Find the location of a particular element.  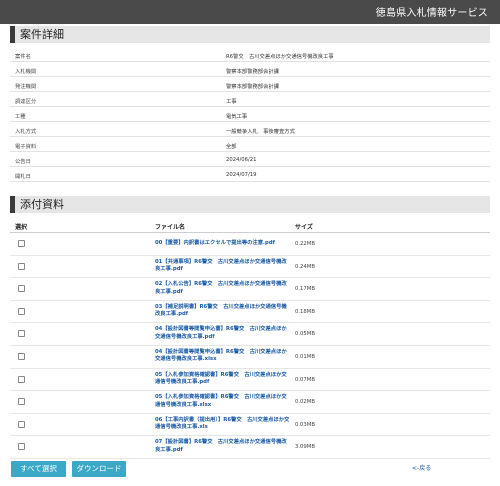

detail-label: 案件名 is located at coordinates (23, 57).